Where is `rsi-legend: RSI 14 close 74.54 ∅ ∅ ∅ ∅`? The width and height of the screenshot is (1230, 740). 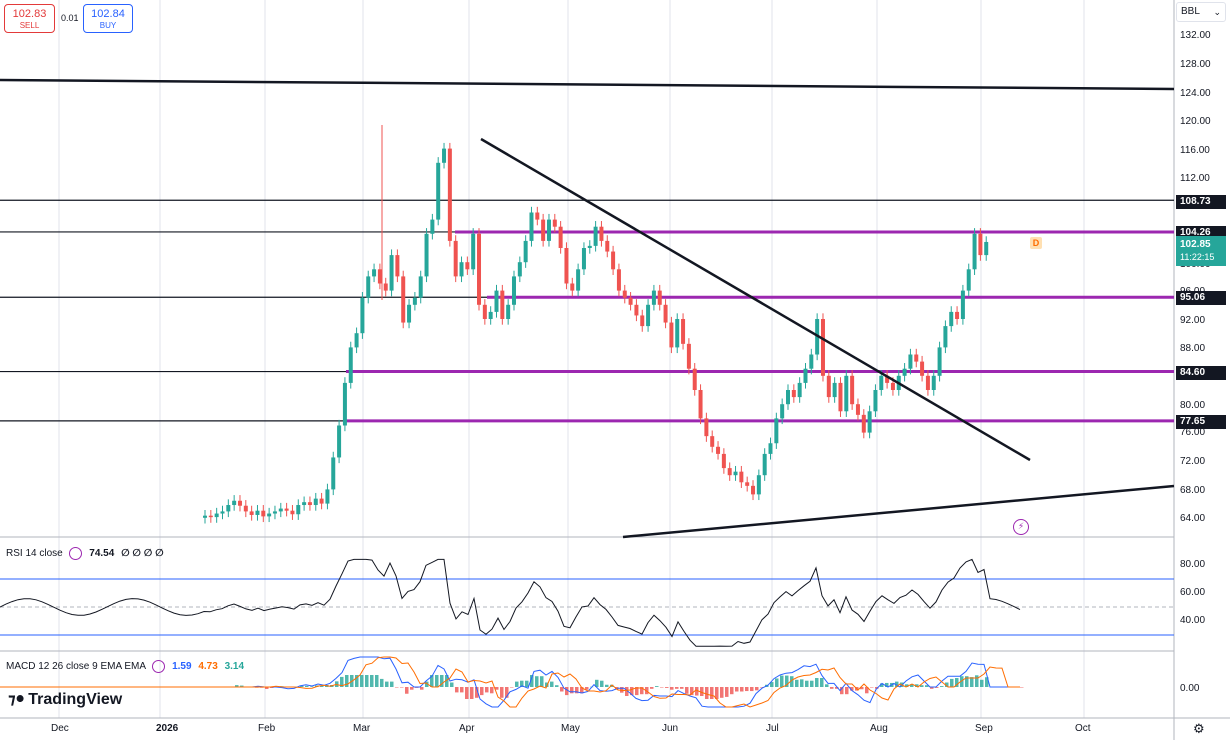
rsi-legend: RSI 14 close 74.54 ∅ ∅ ∅ ∅ is located at coordinates (85, 553).